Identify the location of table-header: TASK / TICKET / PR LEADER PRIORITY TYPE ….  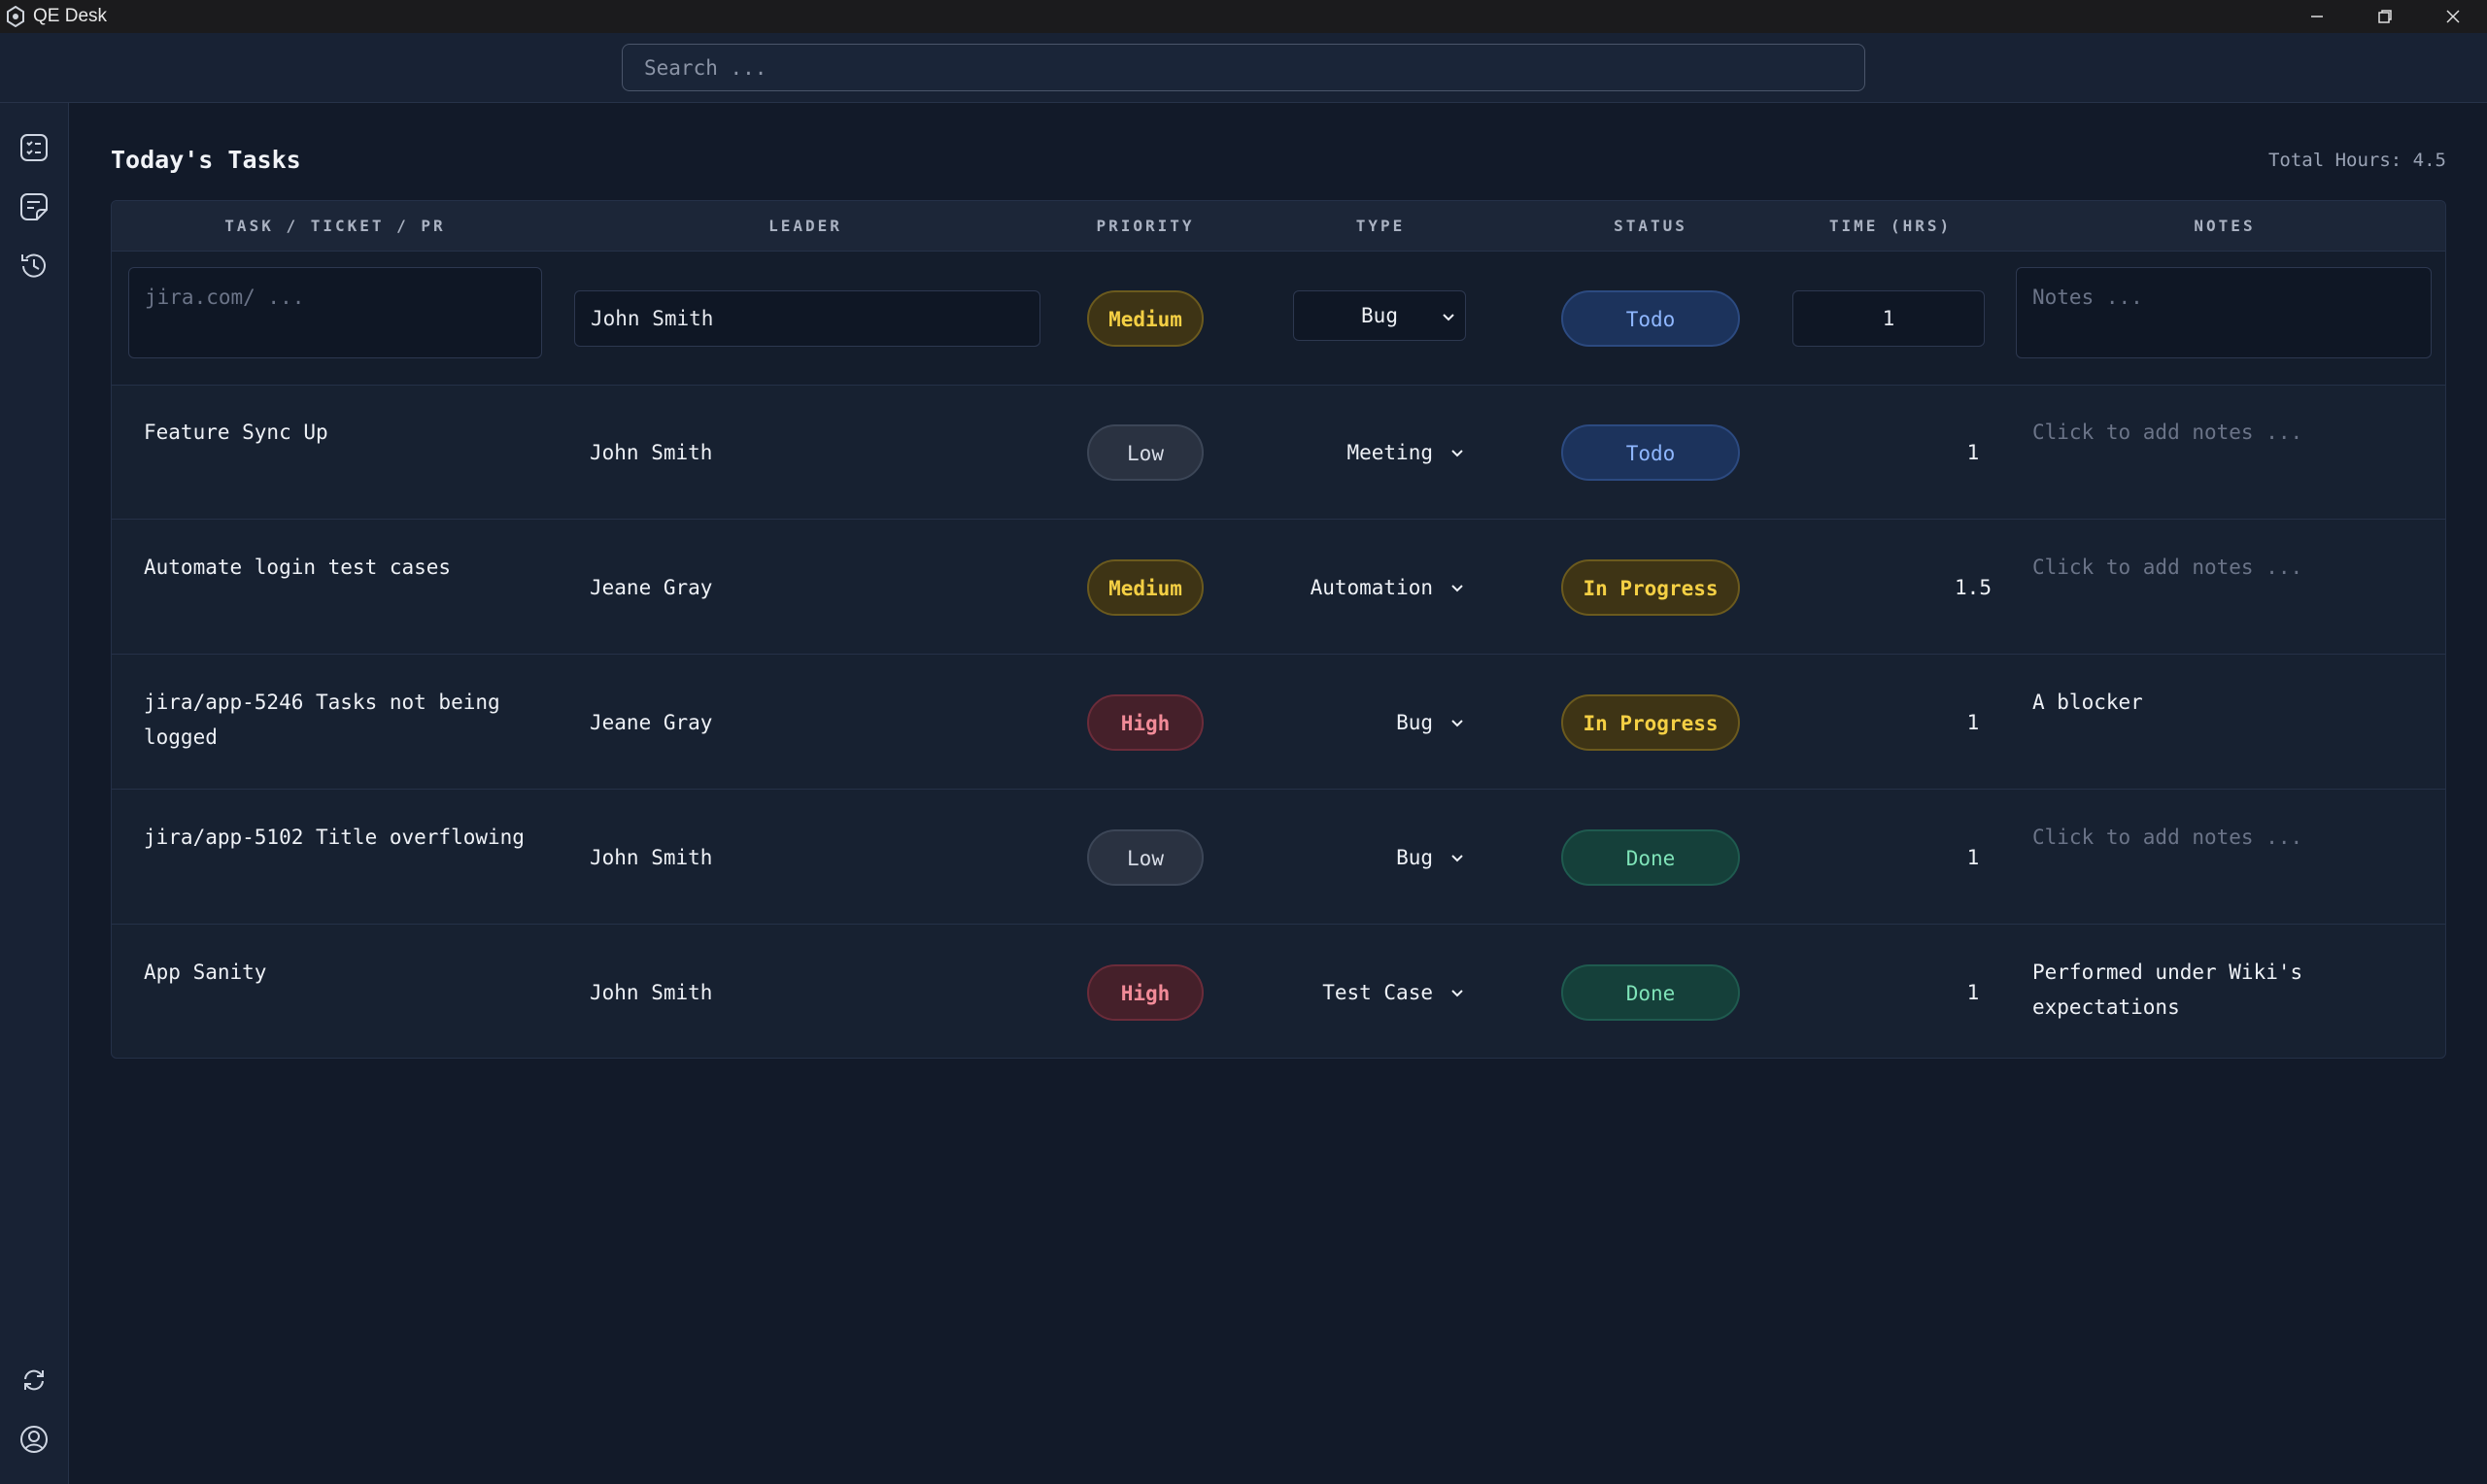
(1278, 226).